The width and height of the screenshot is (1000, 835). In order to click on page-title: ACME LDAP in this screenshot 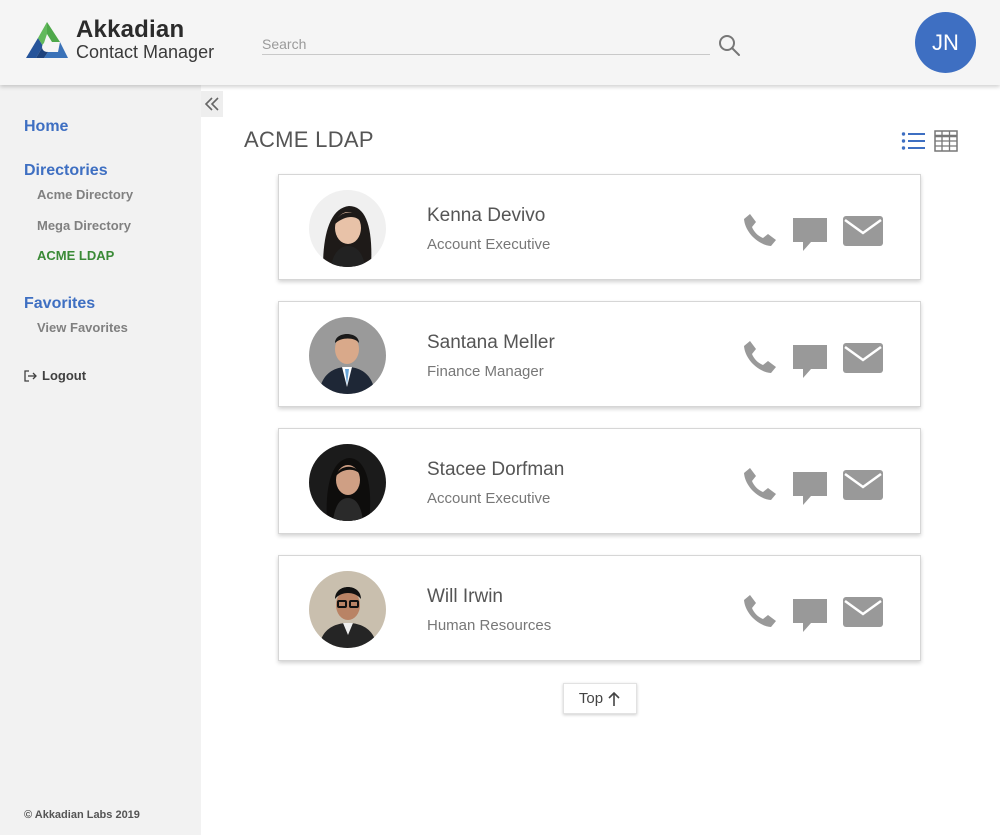, I will do `click(309, 139)`.